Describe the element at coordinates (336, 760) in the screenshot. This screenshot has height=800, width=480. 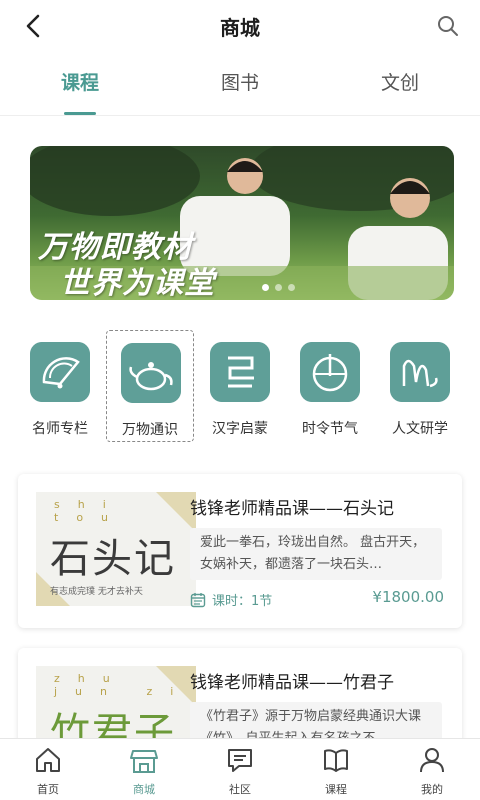
I see `book-icon` at that location.